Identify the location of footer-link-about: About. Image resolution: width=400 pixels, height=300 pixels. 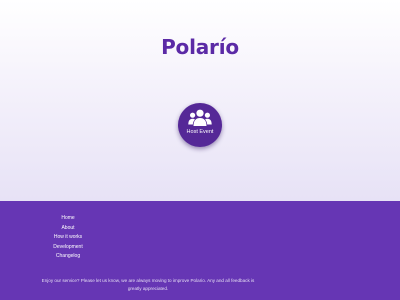
(68, 229).